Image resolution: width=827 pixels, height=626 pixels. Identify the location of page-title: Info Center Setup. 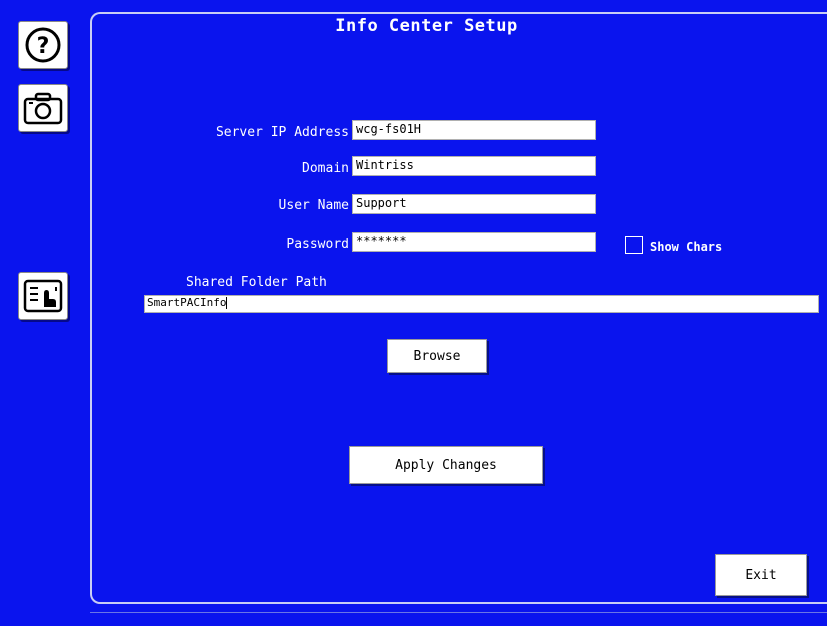
(426, 26).